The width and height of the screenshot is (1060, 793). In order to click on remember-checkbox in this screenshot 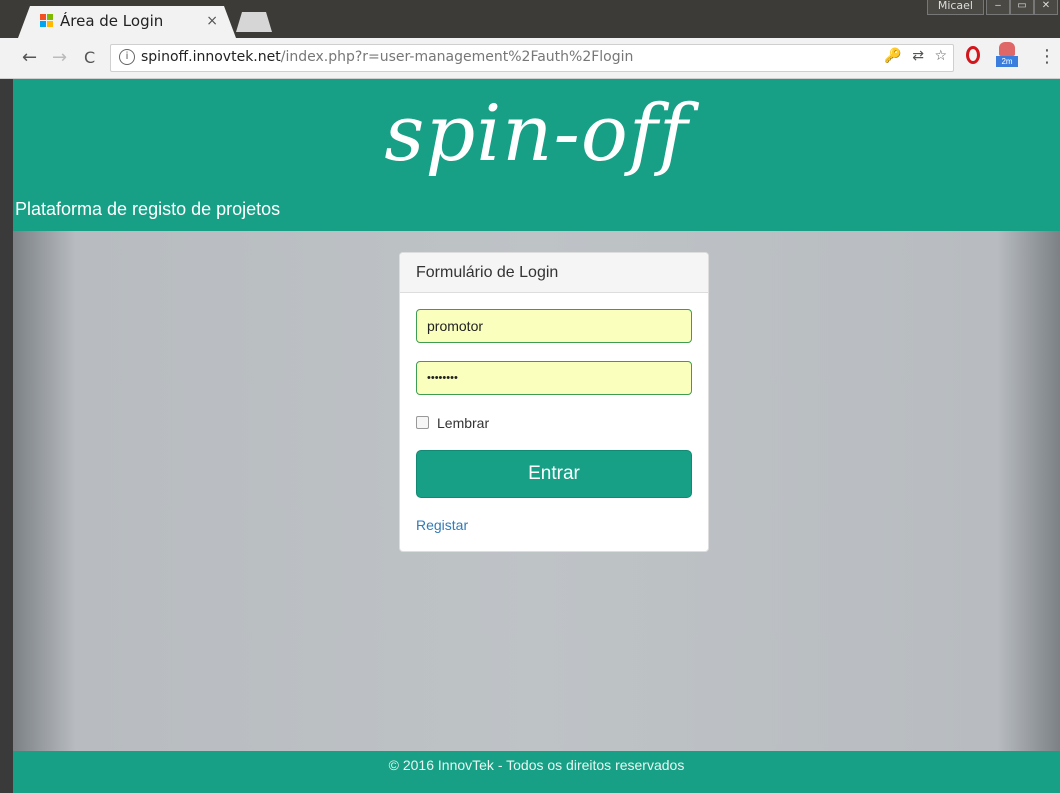, I will do `click(422, 422)`.